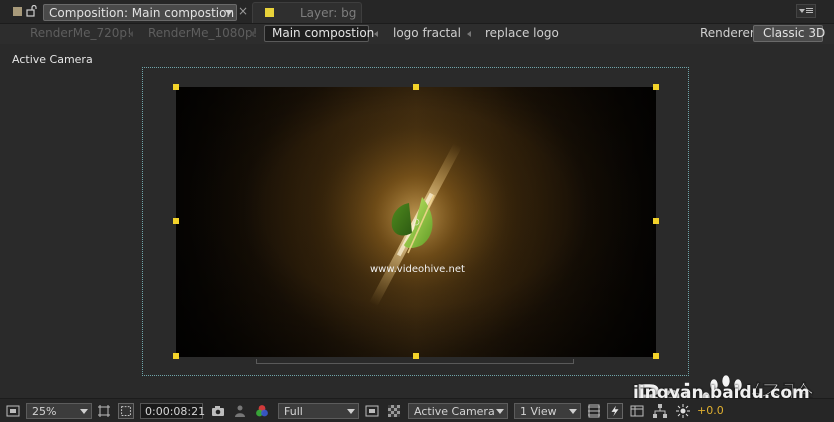  Describe the element at coordinates (52, 59) in the screenshot. I see `active-camera-label: Active Camera` at that location.